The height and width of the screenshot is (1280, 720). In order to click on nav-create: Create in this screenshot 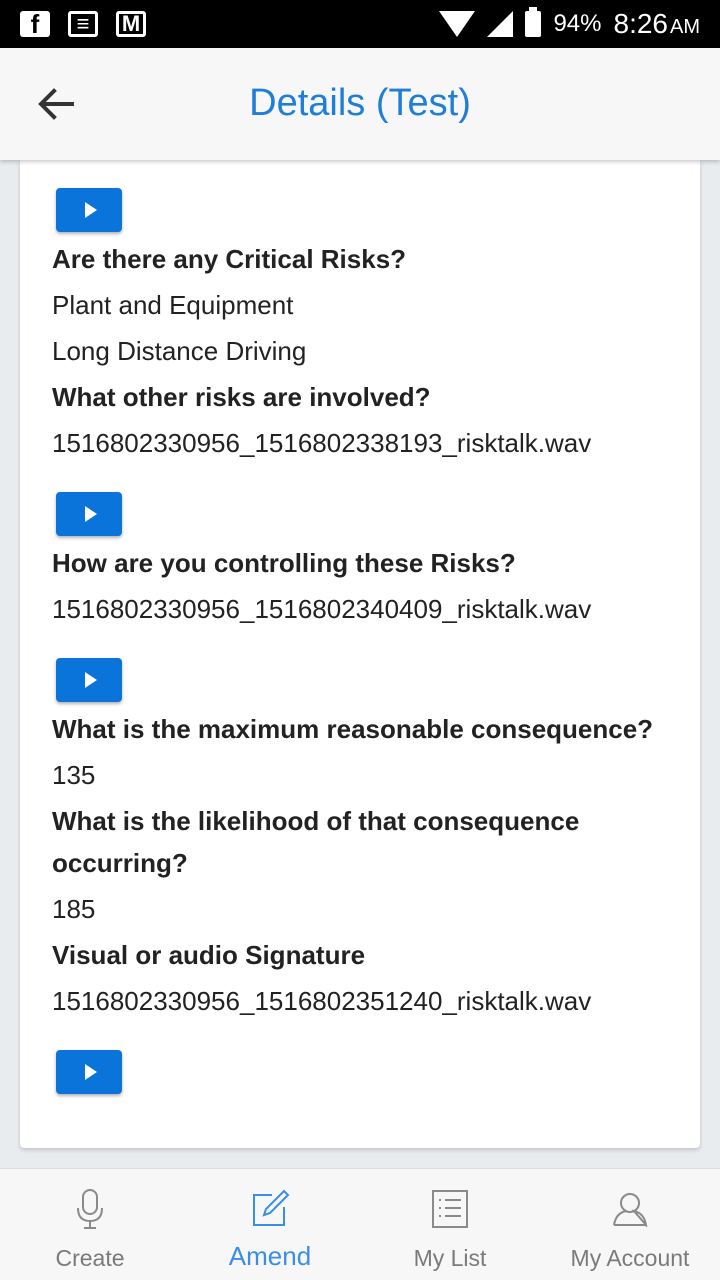, I will do `click(90, 1224)`.